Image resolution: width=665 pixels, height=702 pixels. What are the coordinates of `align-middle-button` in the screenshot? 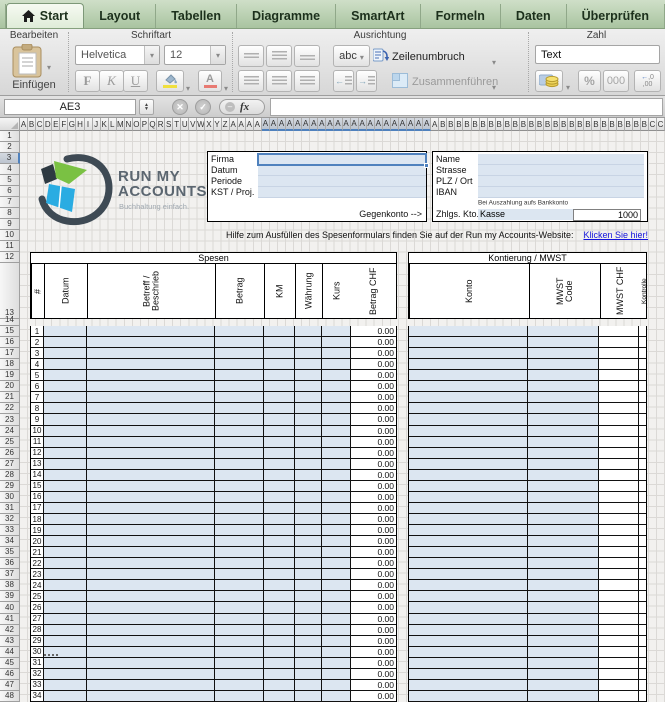 It's located at (279, 56).